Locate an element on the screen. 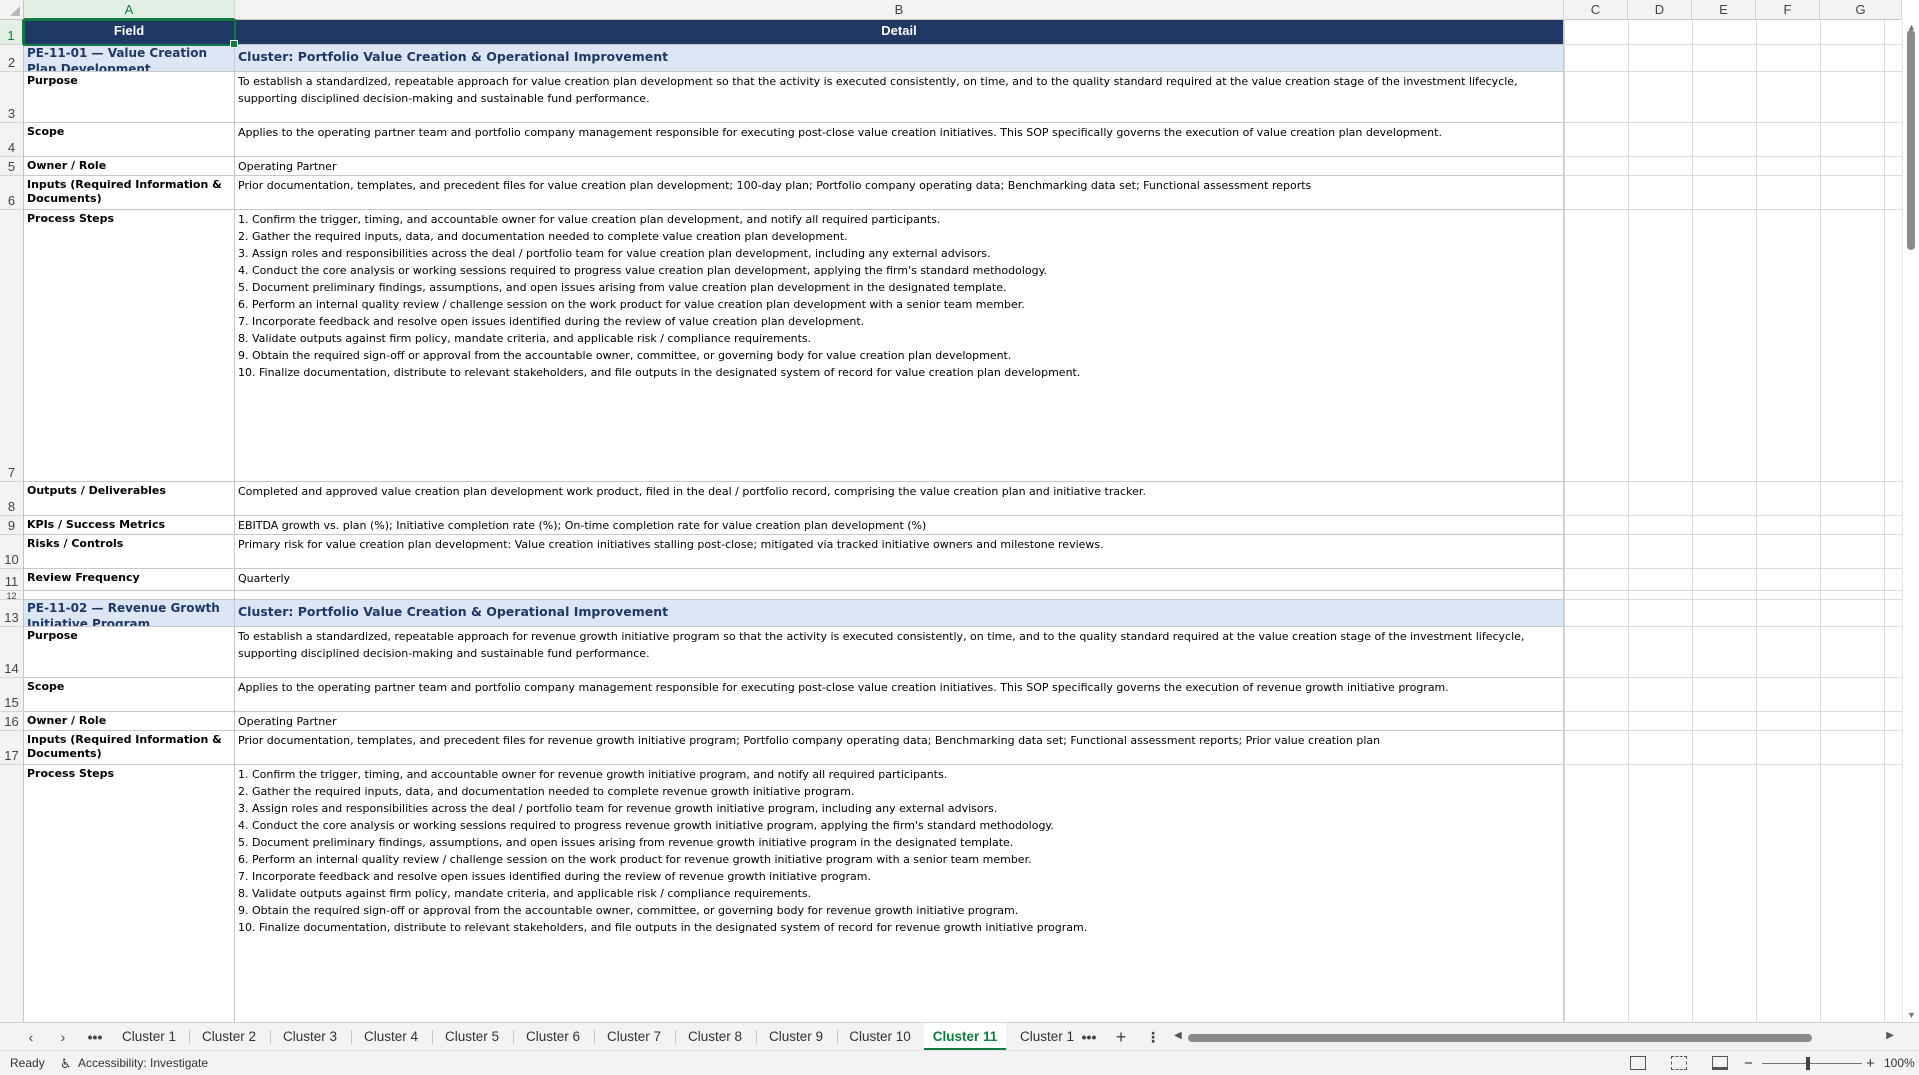 This screenshot has height=1075, width=1919. header-field-cell: Field is located at coordinates (129, 32).